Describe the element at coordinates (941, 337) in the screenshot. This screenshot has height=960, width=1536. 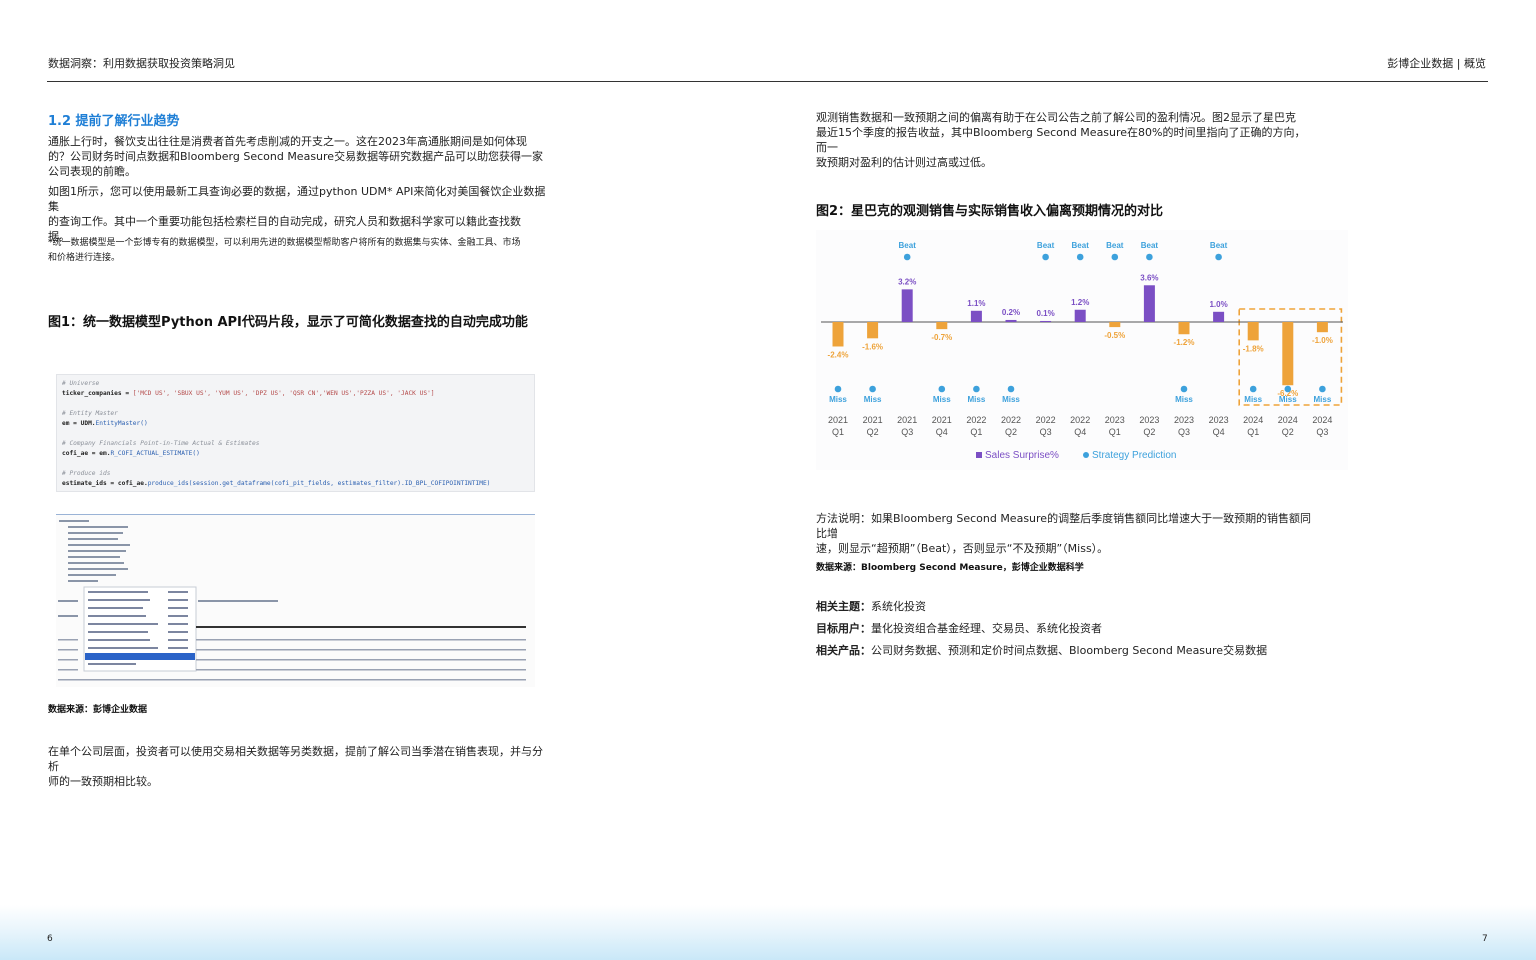
I see `data-label: -0.7%` at that location.